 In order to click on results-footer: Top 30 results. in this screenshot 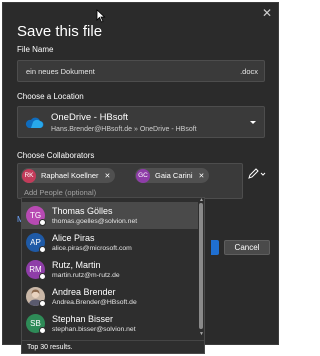, I will do `click(113, 346)`.